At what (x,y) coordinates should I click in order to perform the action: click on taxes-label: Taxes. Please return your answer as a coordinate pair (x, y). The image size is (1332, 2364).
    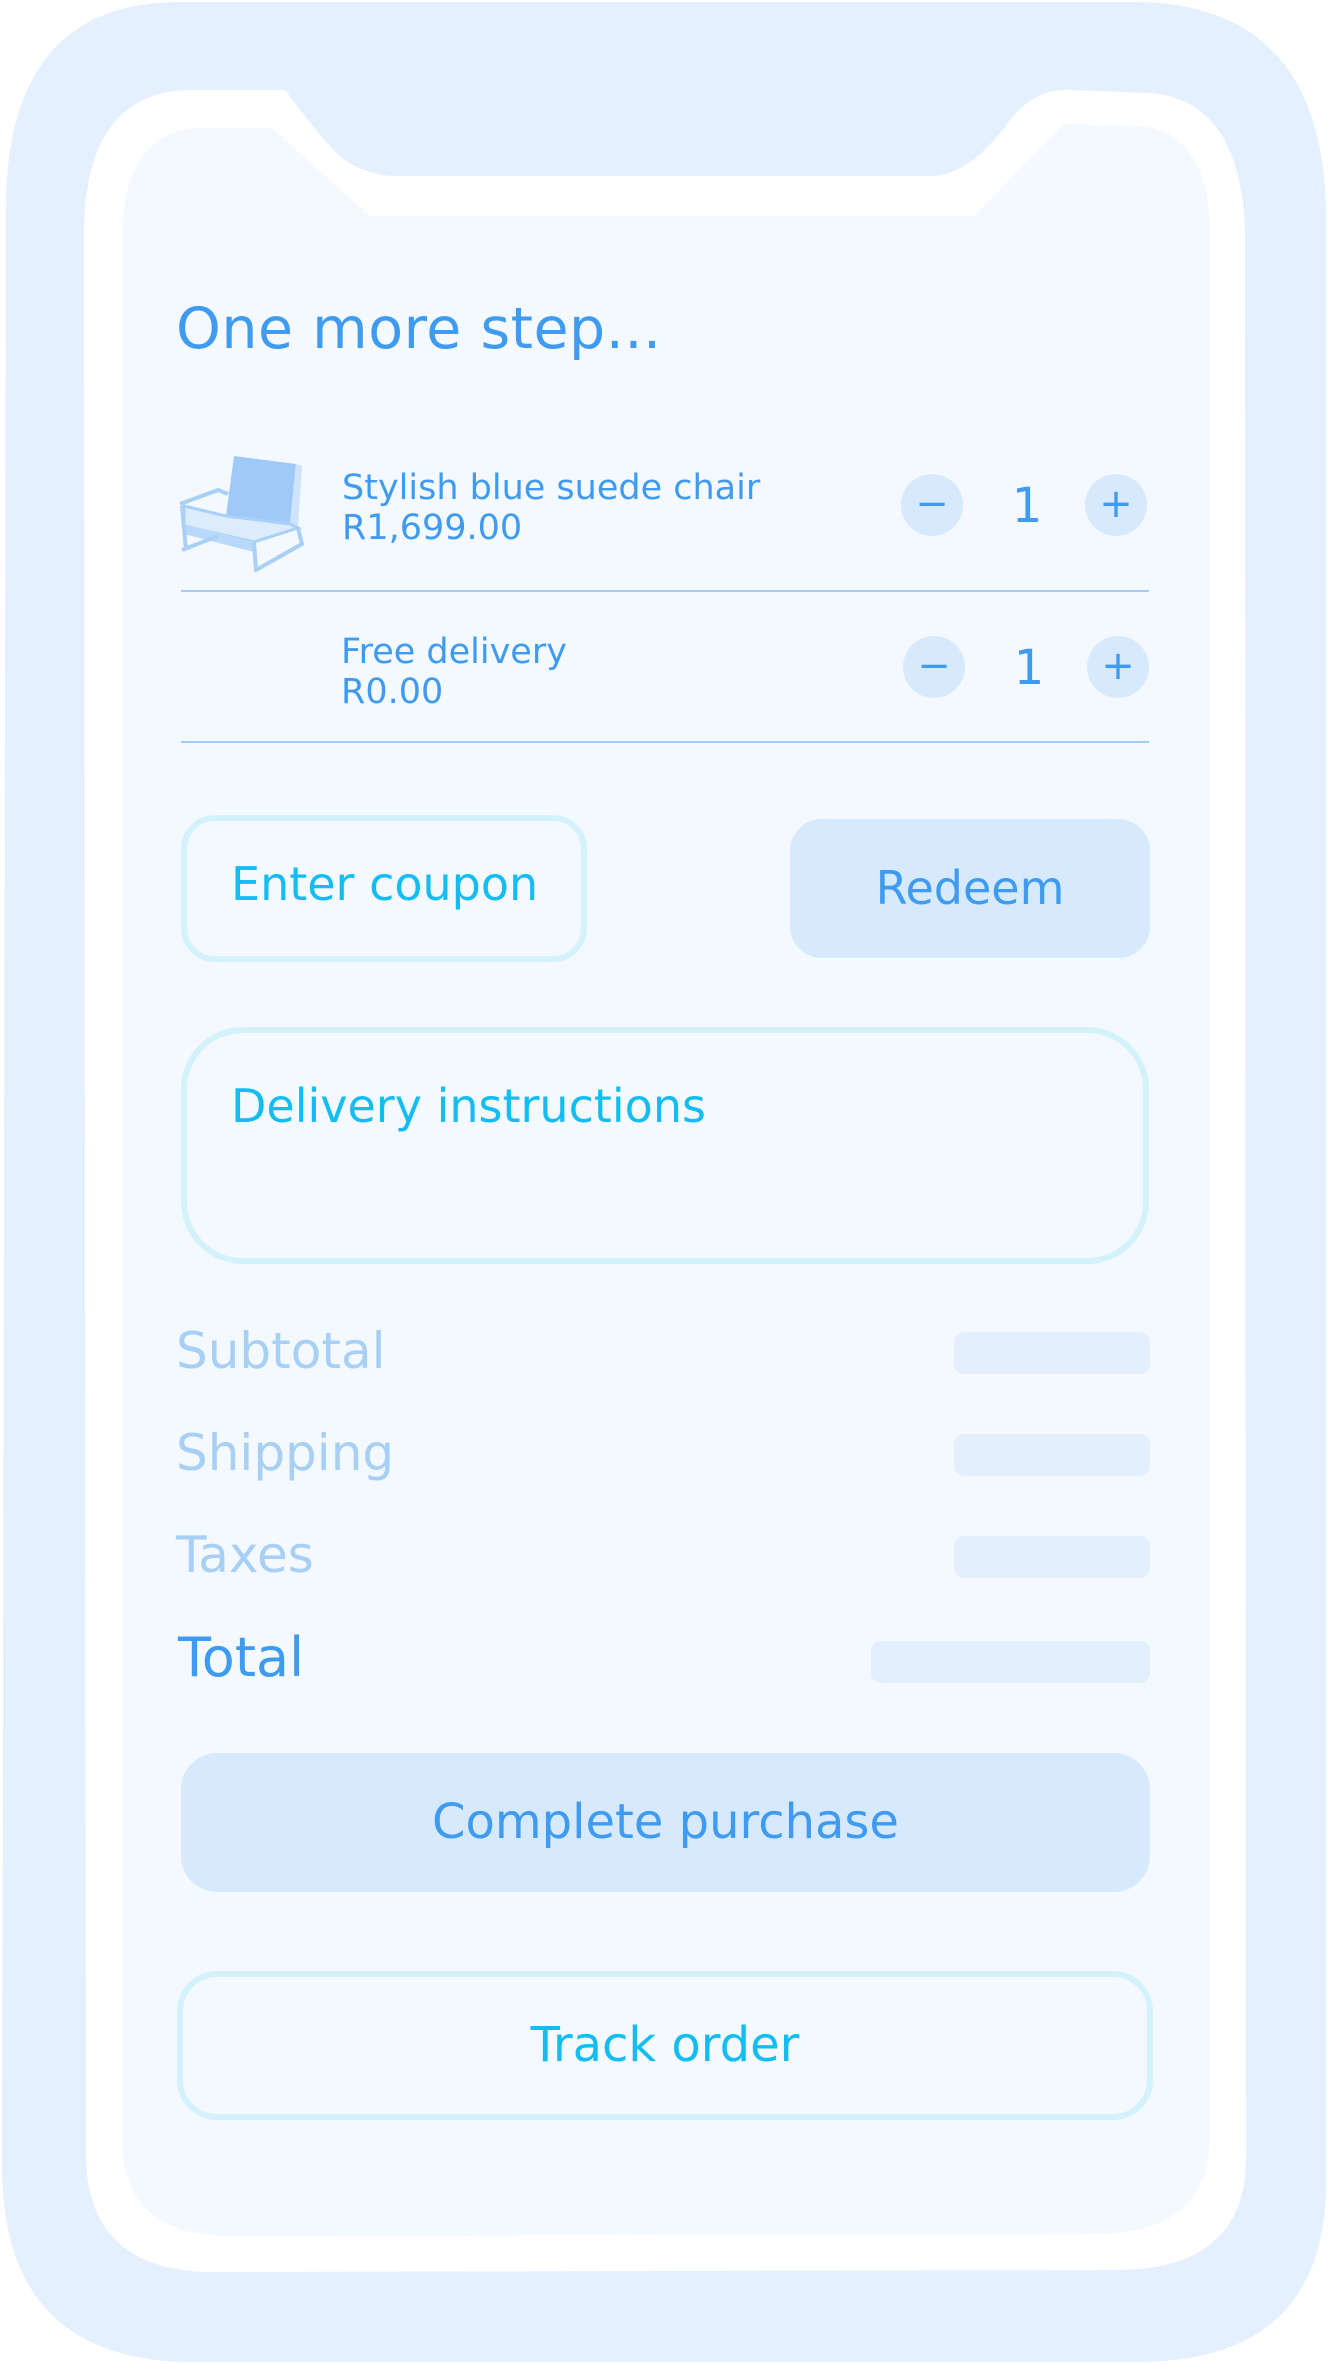
    Looking at the image, I should click on (245, 1555).